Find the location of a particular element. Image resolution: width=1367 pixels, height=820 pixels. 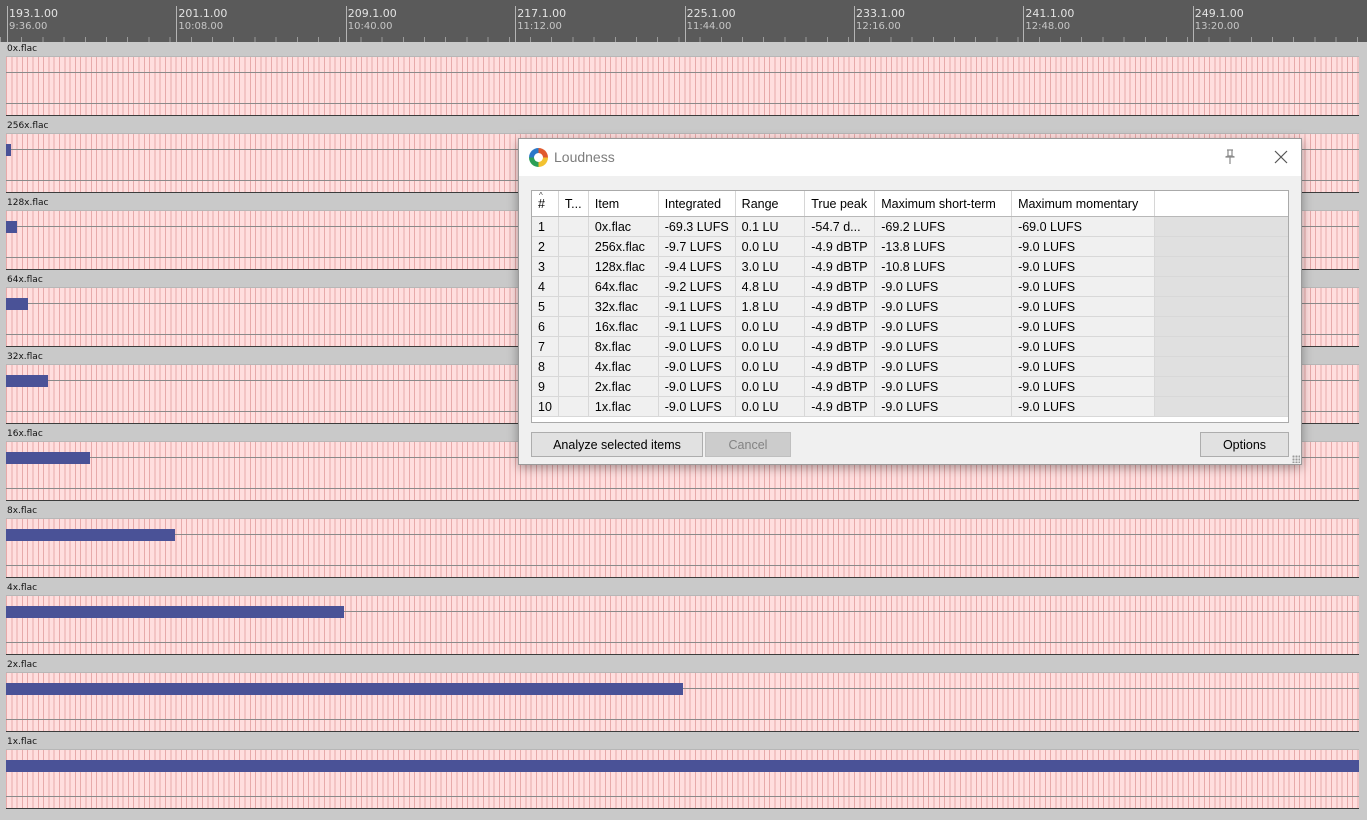

options-button: Options is located at coordinates (1244, 444).